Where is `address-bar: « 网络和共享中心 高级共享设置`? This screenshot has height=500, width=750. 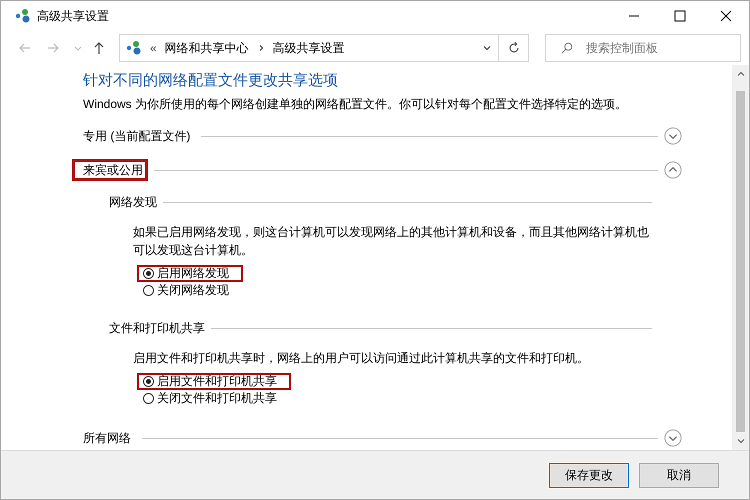
address-bar: « 网络和共享中心 高级共享设置 is located at coordinates (309, 48).